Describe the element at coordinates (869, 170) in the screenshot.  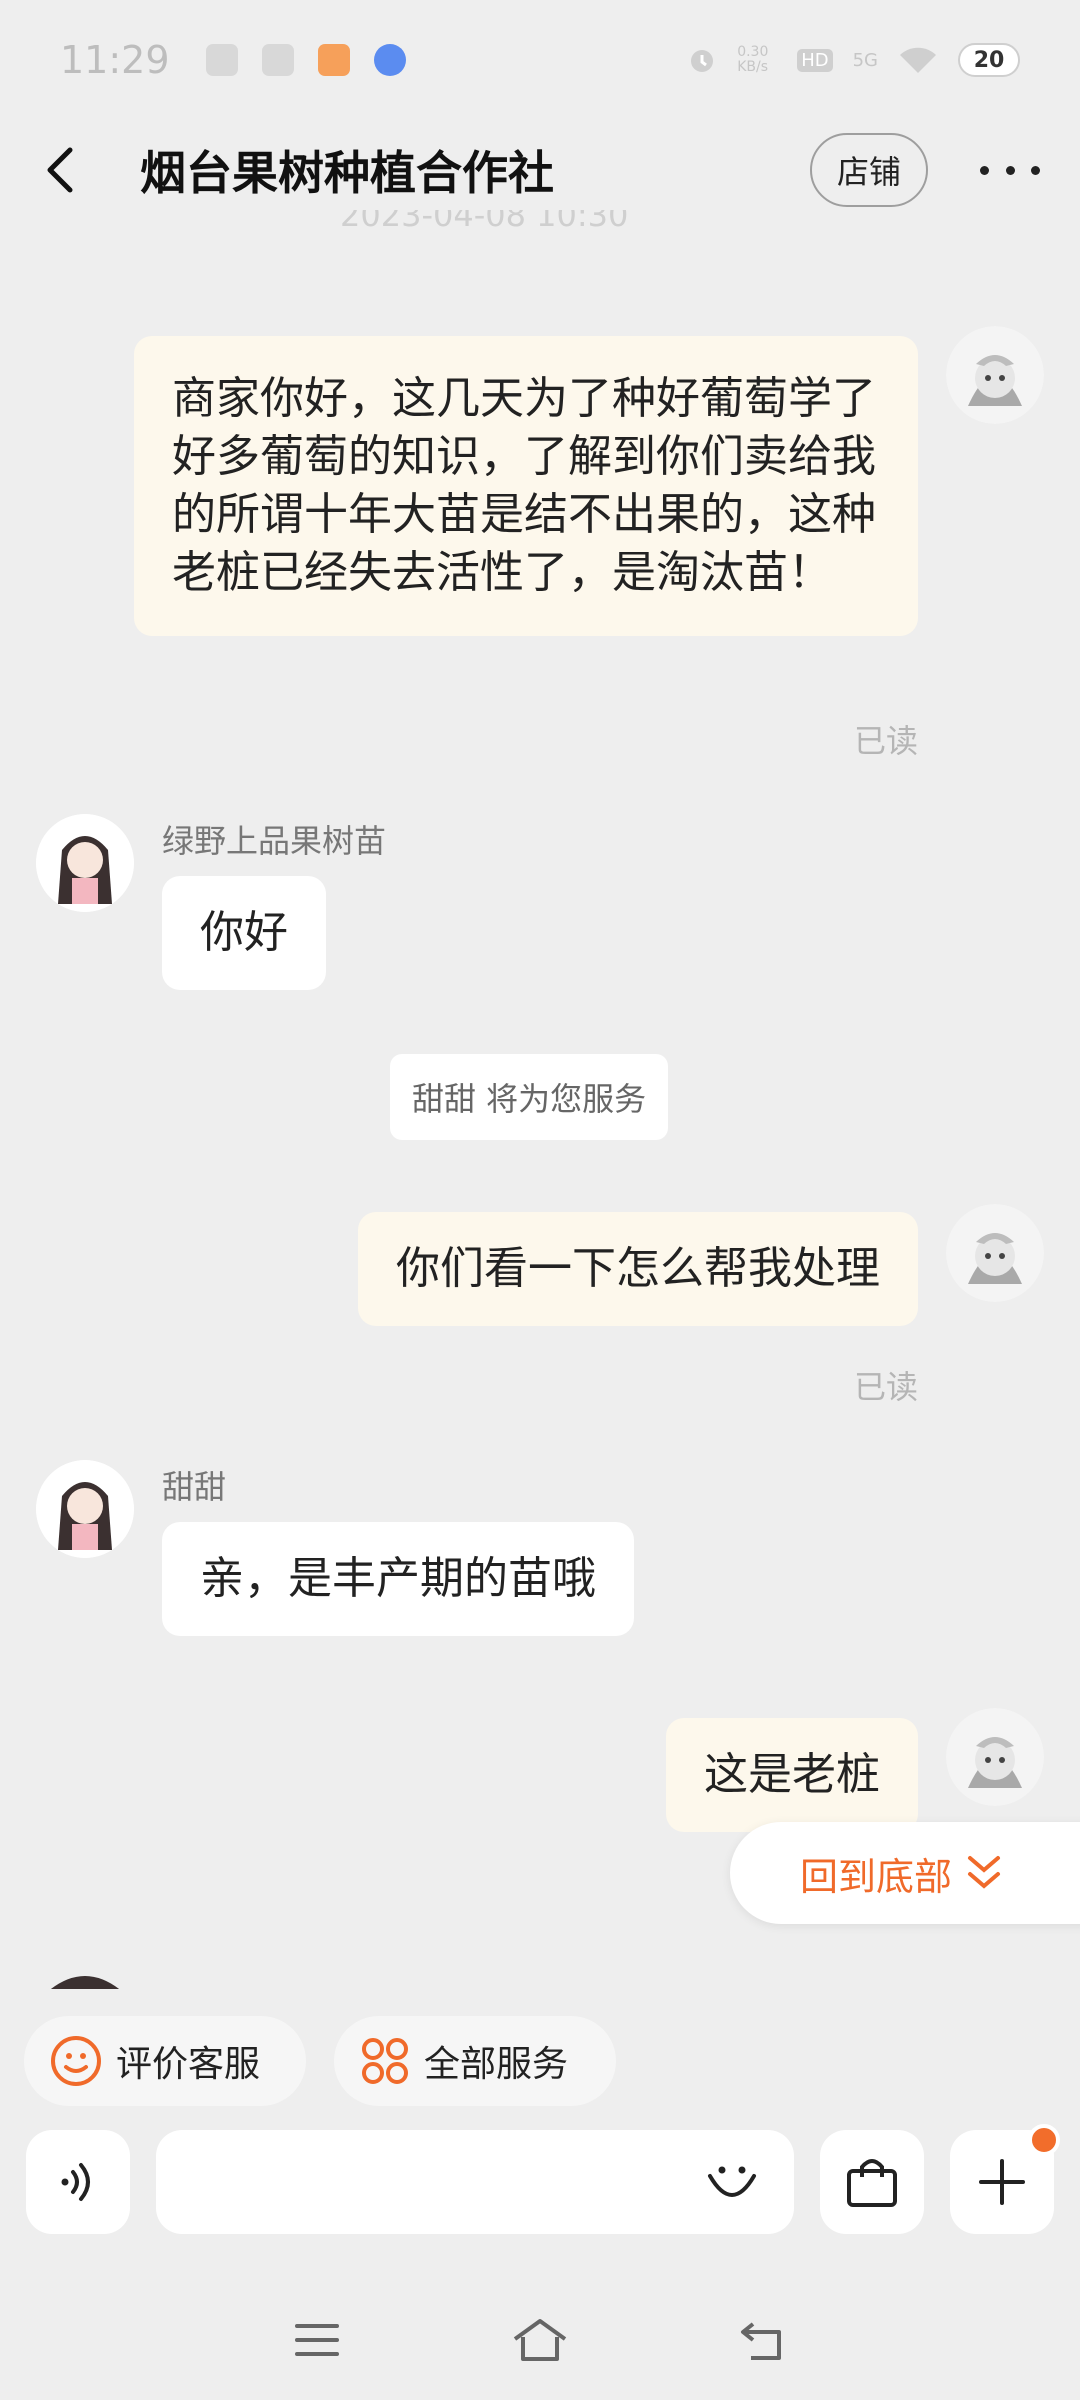
I see `shop-button: 店铺` at that location.